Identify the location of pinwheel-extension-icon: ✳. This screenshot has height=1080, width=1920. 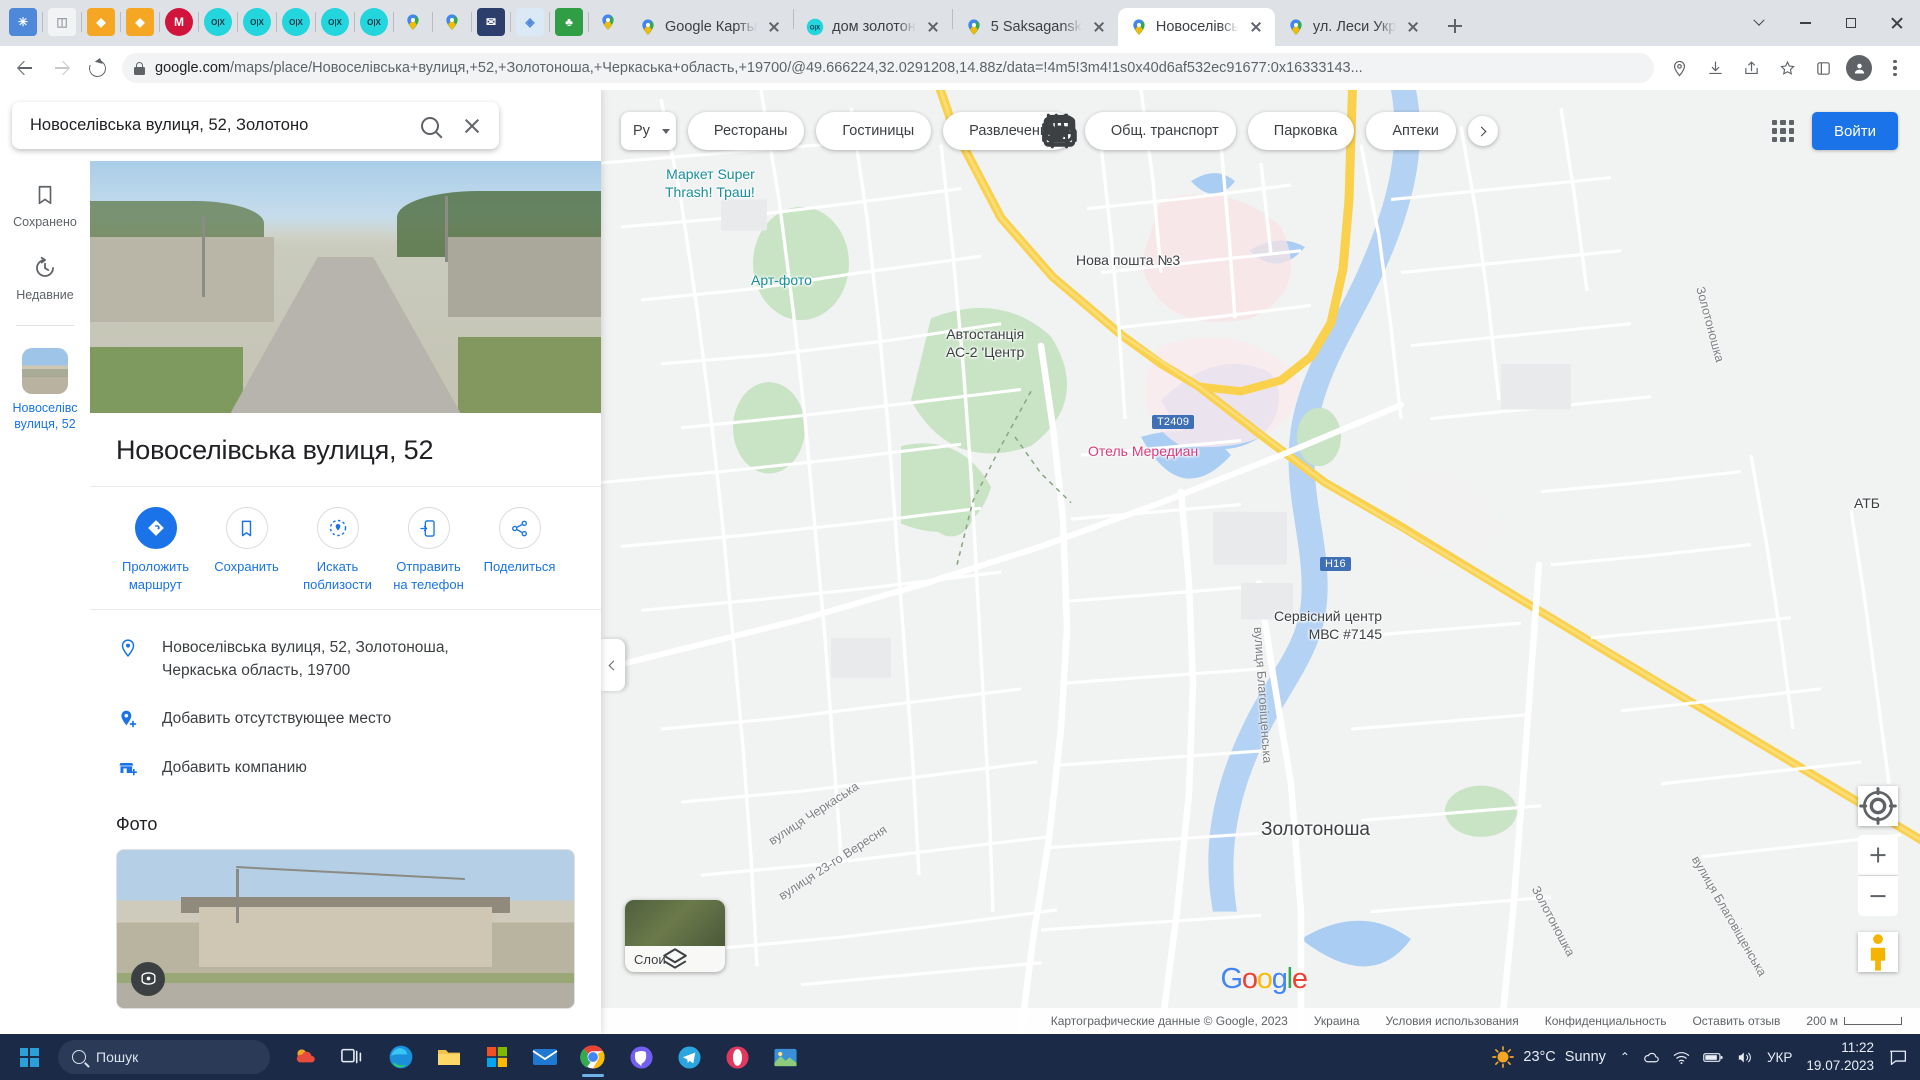
(23, 22).